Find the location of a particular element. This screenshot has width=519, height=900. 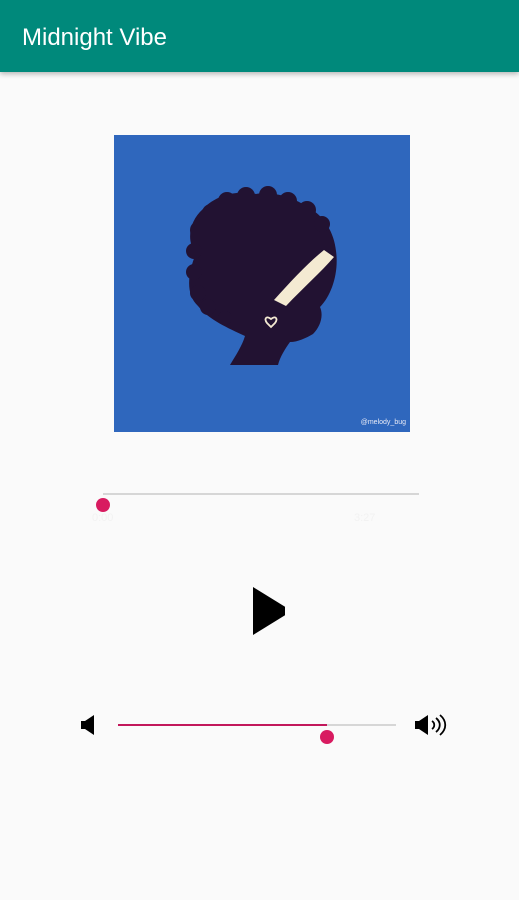

play-icon is located at coordinates (269, 611).